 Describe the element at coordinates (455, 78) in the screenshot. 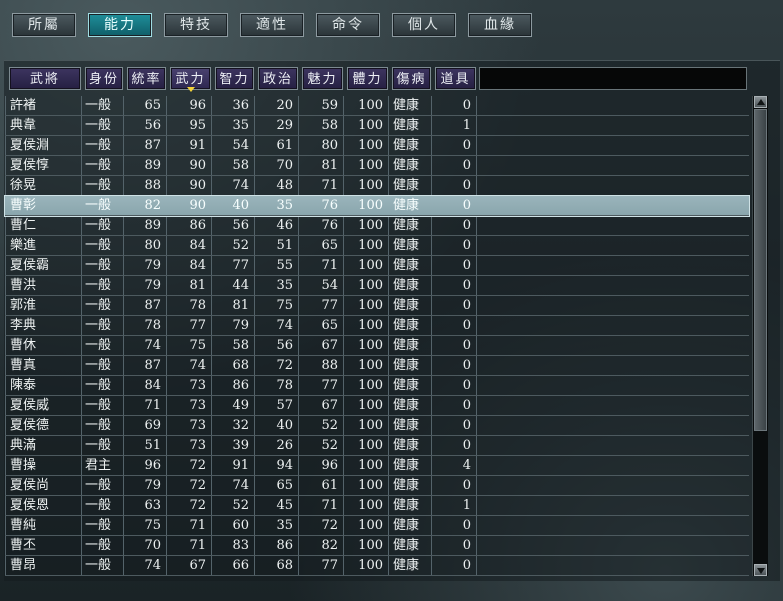

I see `header-col-items: 道具` at that location.